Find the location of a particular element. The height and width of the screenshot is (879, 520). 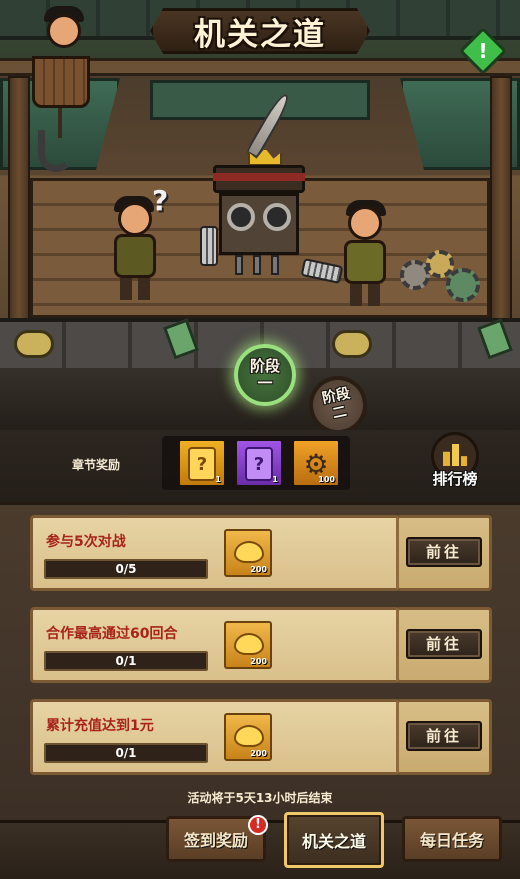

pillar-left is located at coordinates (19, 201).